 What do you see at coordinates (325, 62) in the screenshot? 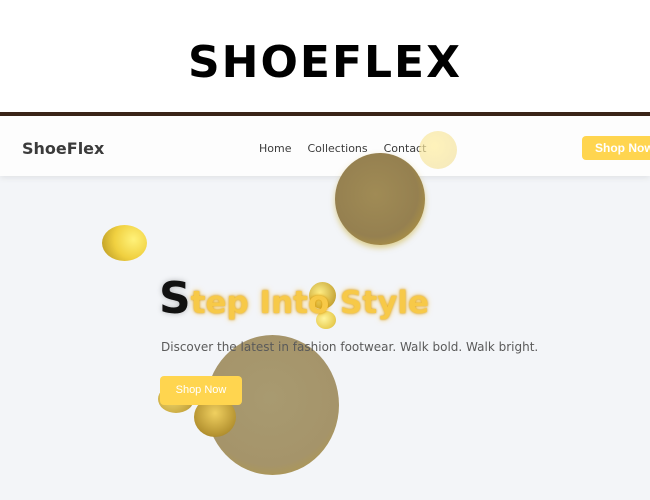
I see `banner-title: SHOEFLEX` at bounding box center [325, 62].